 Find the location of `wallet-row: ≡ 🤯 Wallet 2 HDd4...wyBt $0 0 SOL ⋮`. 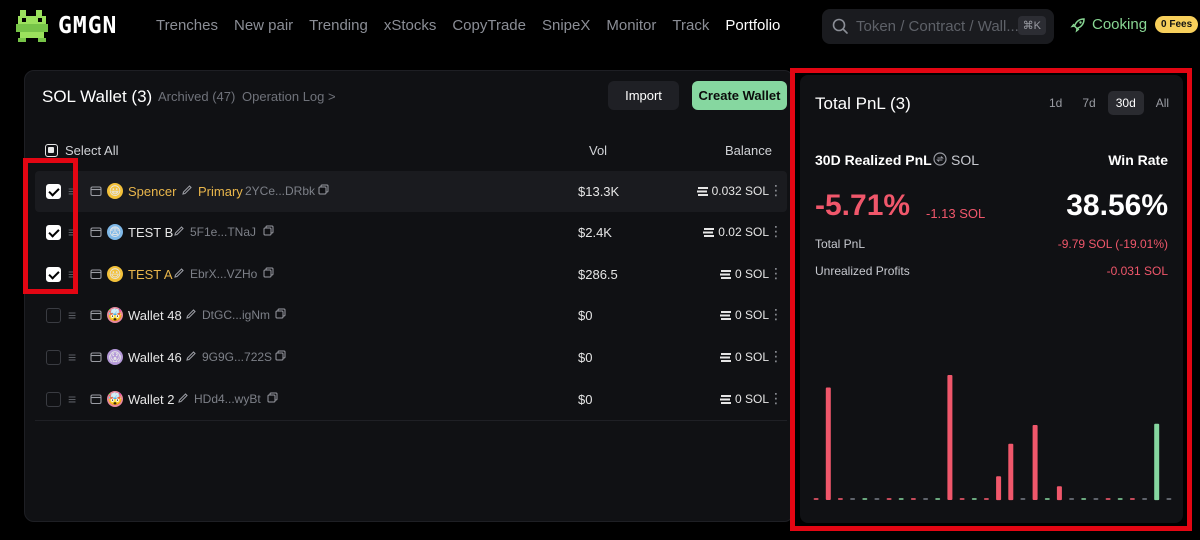

wallet-row: ≡ 🤯 Wallet 2 HDd4...wyBt $0 0 SOL ⋮ is located at coordinates (411, 399).